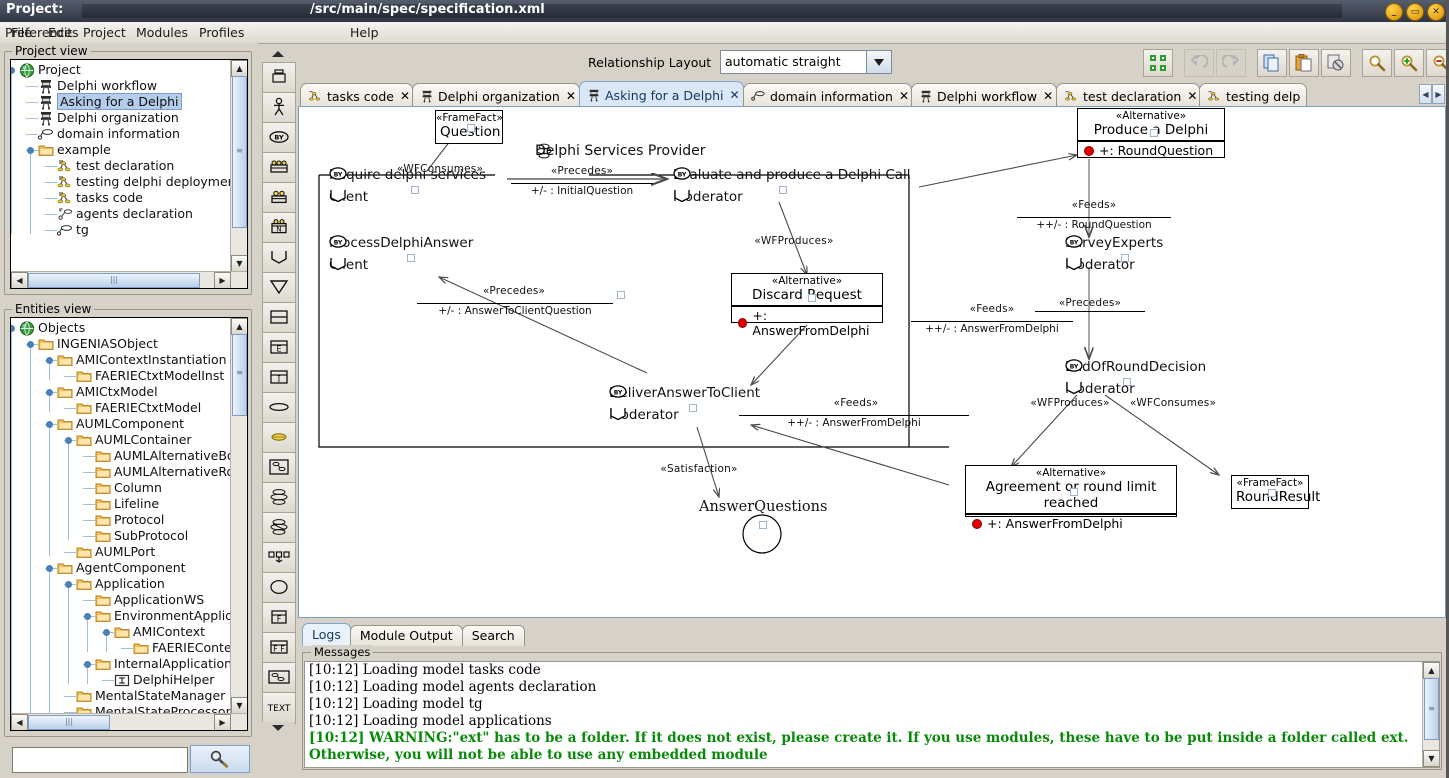 The height and width of the screenshot is (778, 1449). What do you see at coordinates (279, 588) in the screenshot?
I see `palette-tool-circle` at bounding box center [279, 588].